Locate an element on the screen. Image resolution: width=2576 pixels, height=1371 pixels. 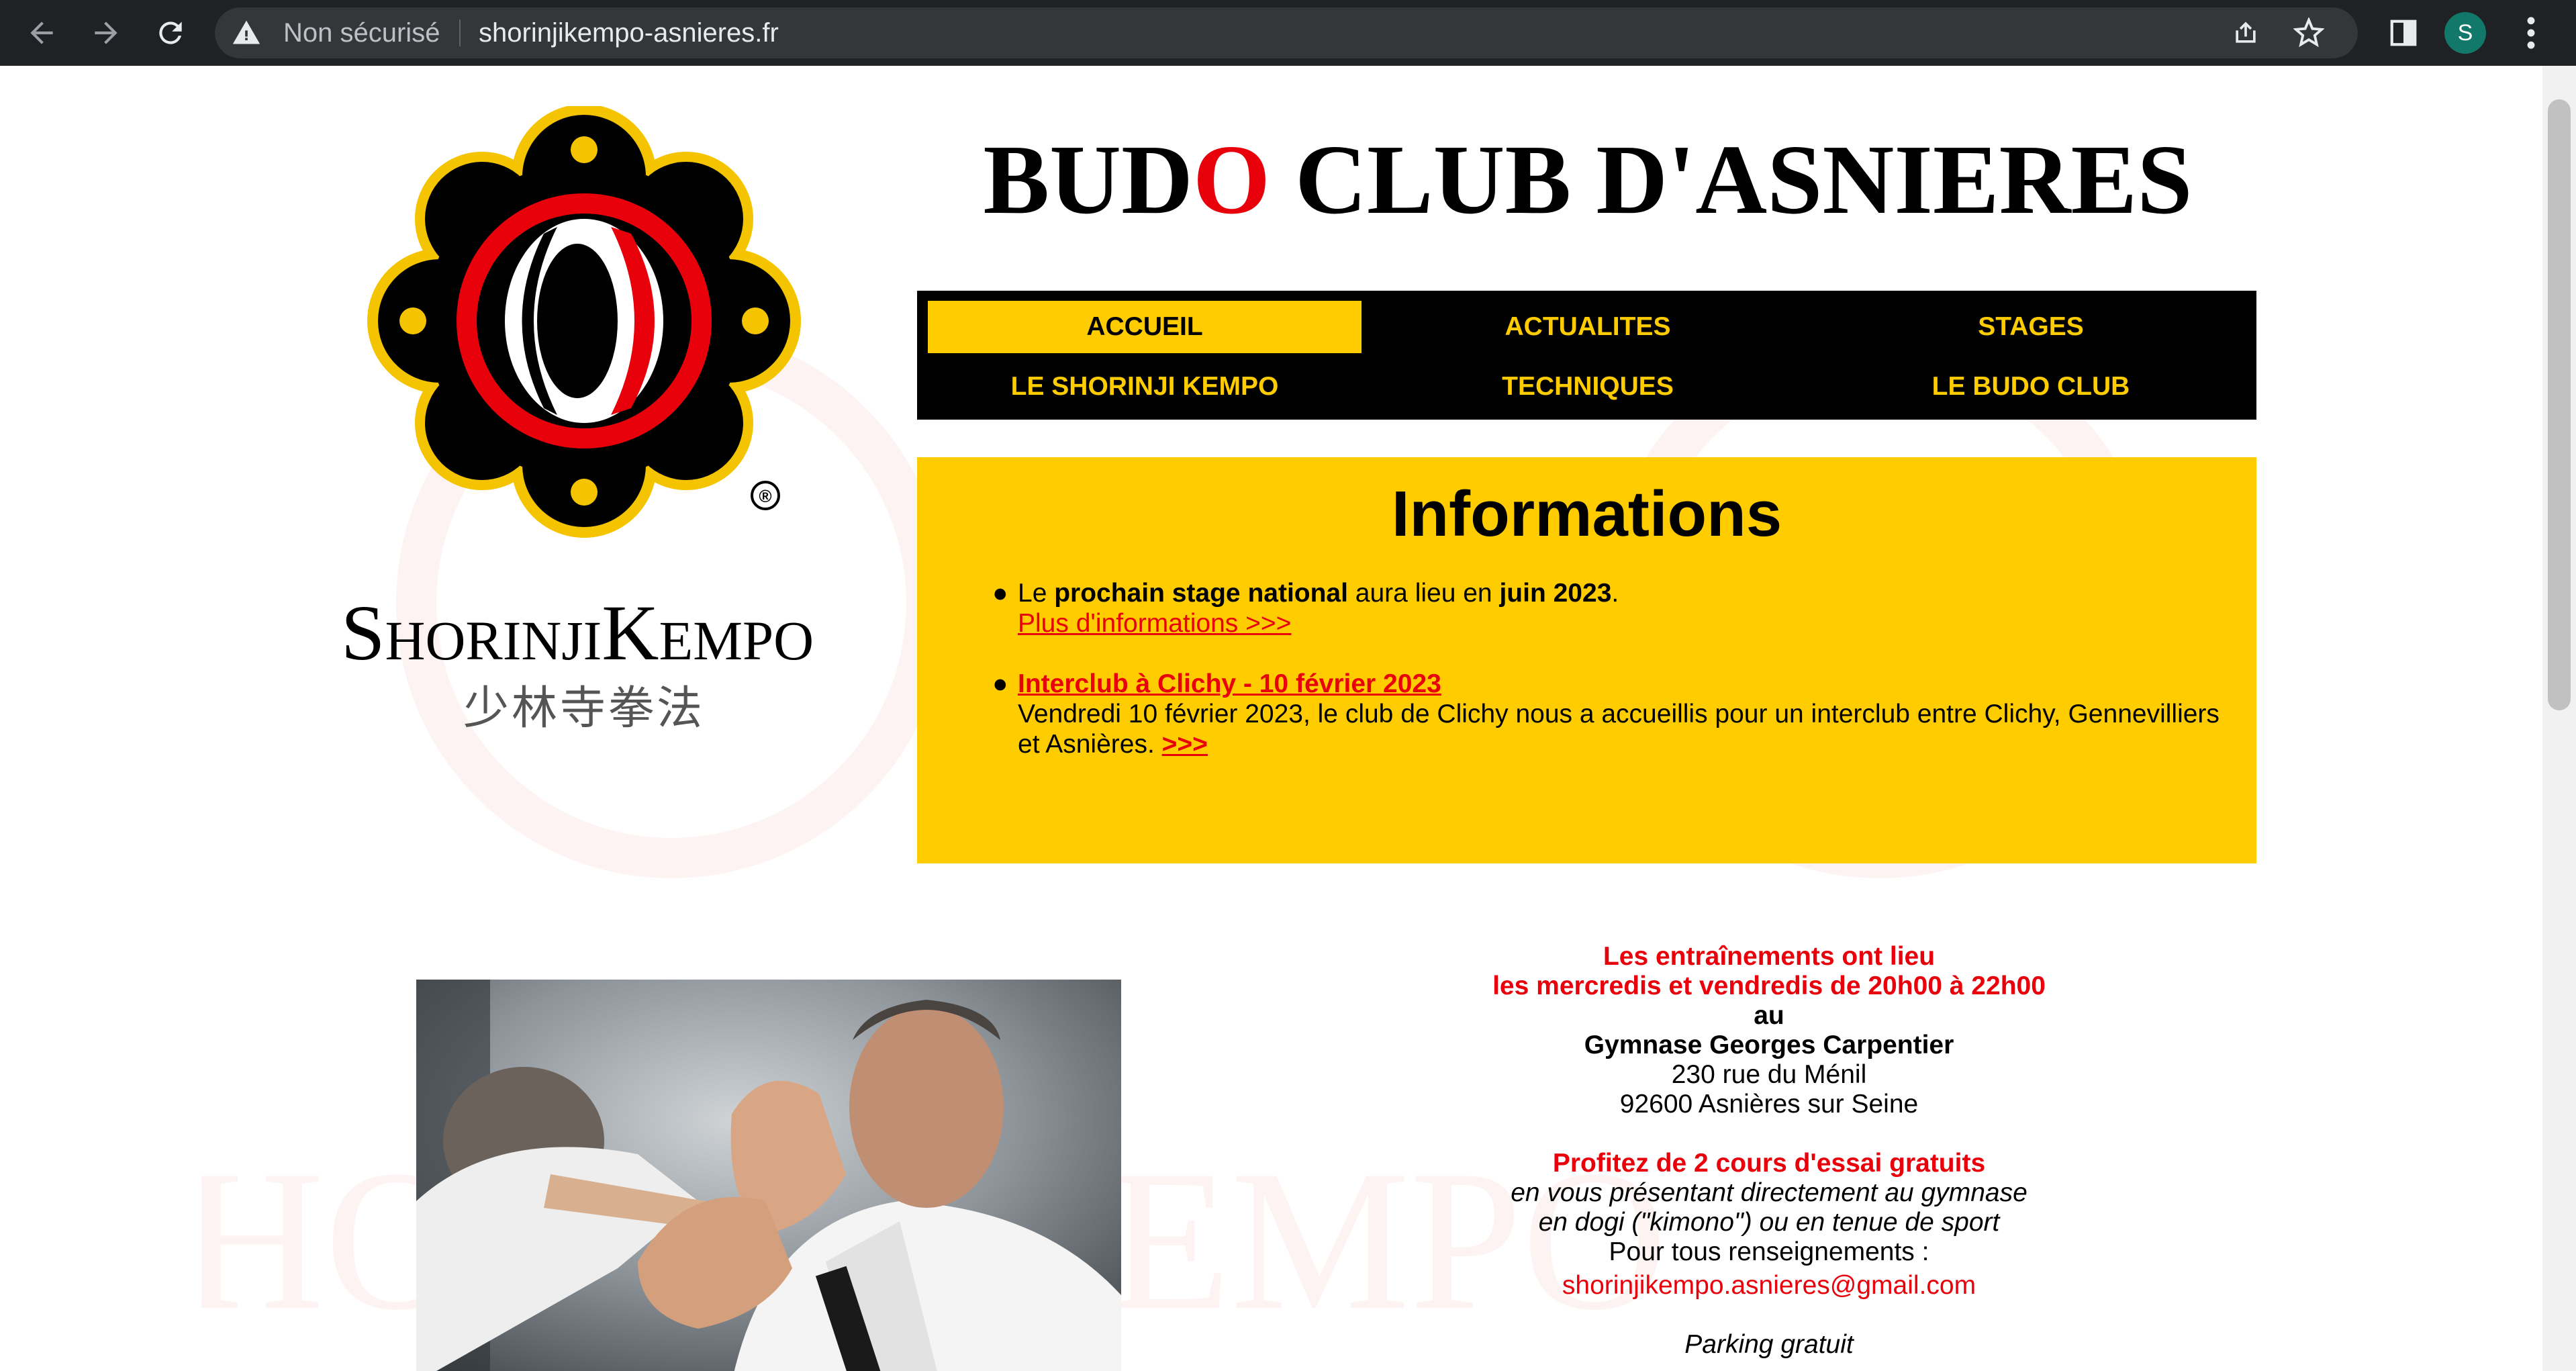
contact-email-link: shorinjikempo.asnieres@gmail.com is located at coordinates (1769, 1286).